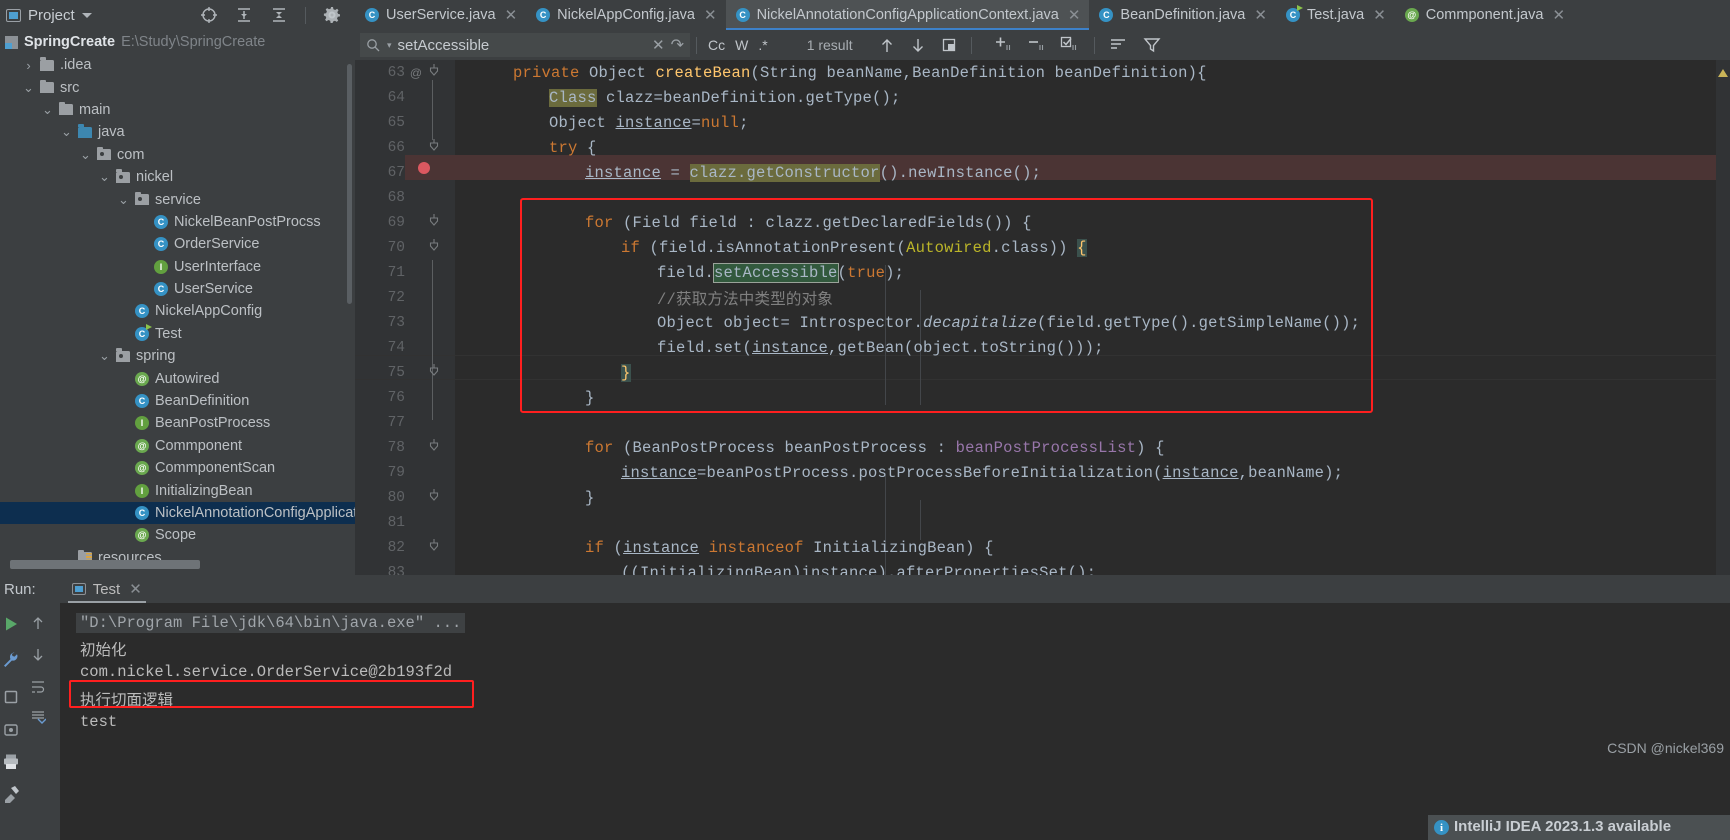 This screenshot has height=840, width=1730. I want to click on editor-tab-0: C UserService.java ✕, so click(440, 15).